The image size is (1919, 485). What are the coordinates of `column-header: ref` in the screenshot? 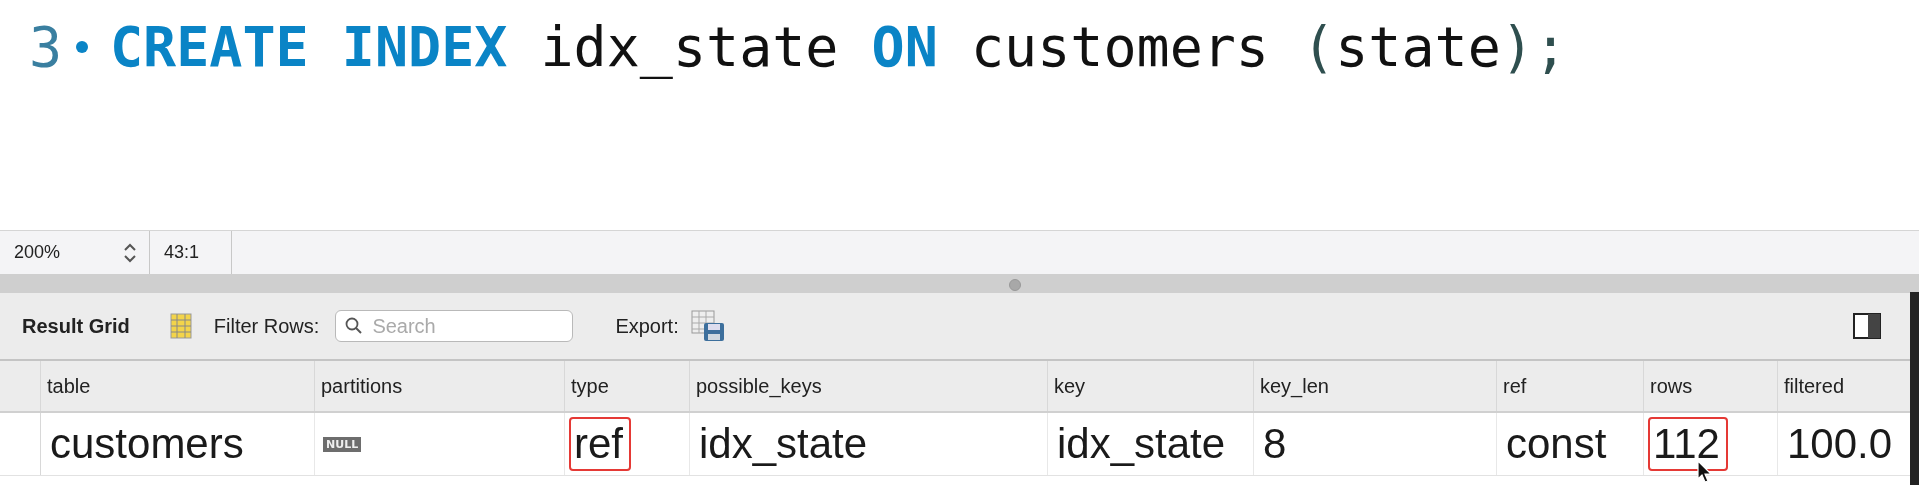 It's located at (1515, 386).